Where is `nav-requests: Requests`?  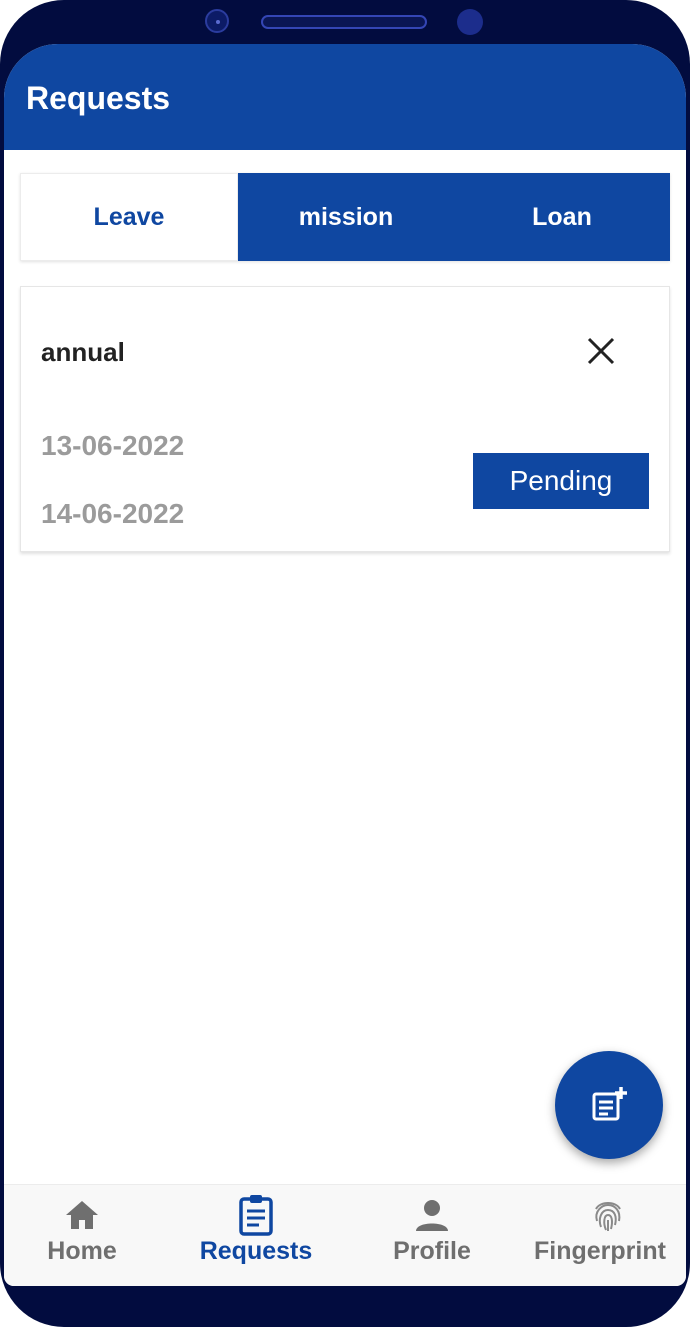
nav-requests: Requests is located at coordinates (256, 1238).